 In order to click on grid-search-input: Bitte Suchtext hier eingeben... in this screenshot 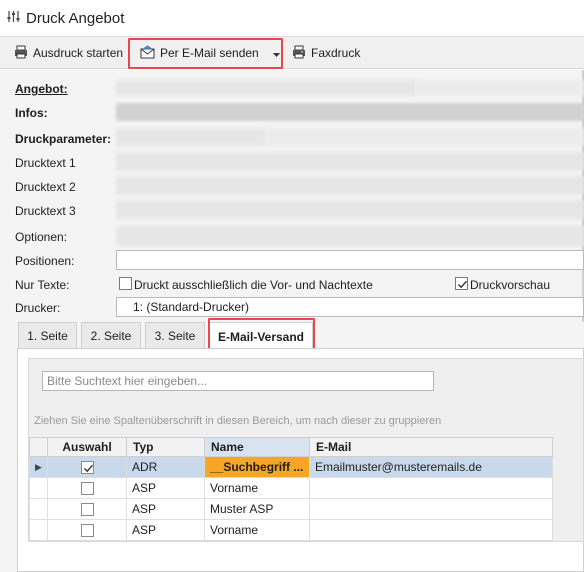, I will do `click(238, 381)`.